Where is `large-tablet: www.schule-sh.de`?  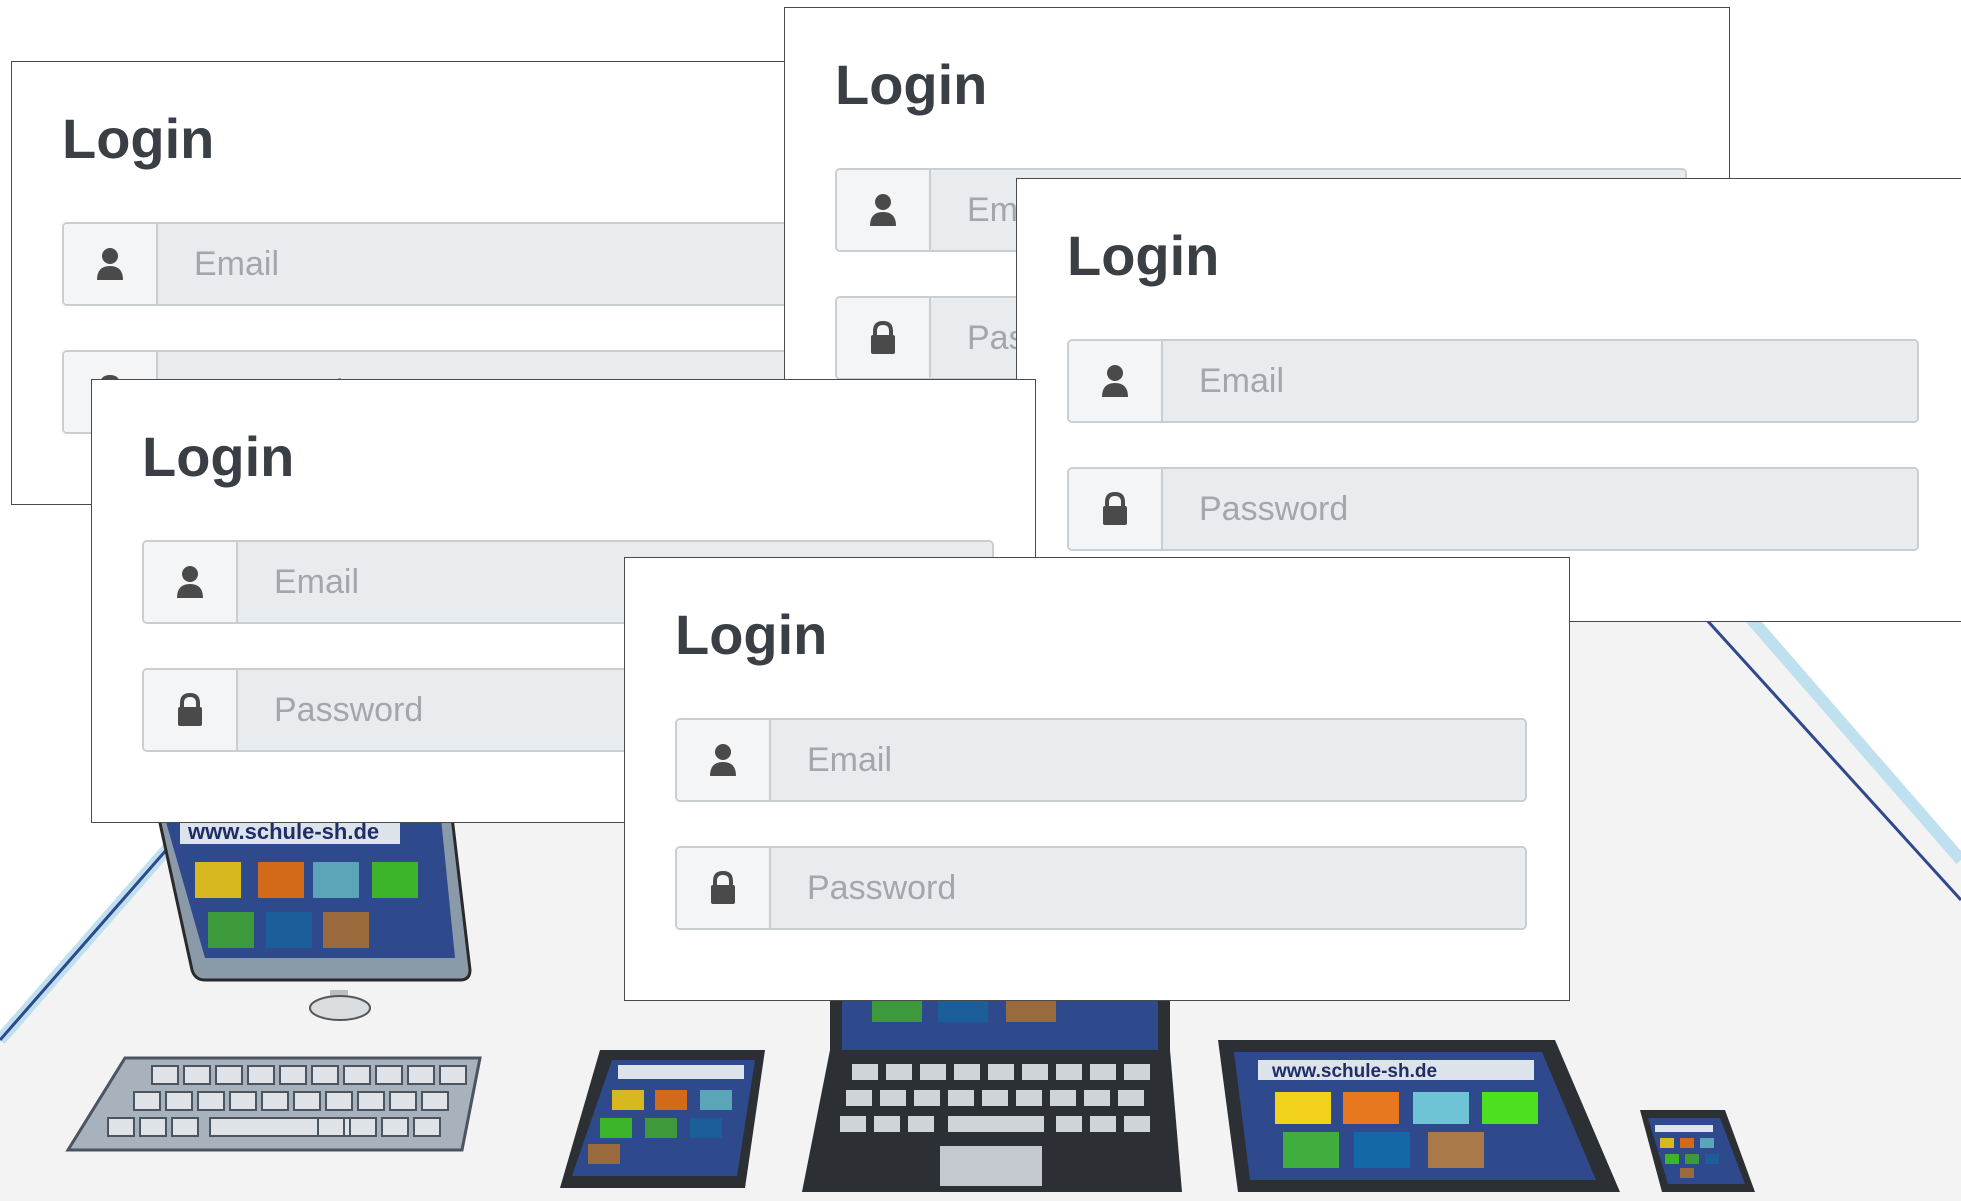 large-tablet: www.schule-sh.de is located at coordinates (1419, 1116).